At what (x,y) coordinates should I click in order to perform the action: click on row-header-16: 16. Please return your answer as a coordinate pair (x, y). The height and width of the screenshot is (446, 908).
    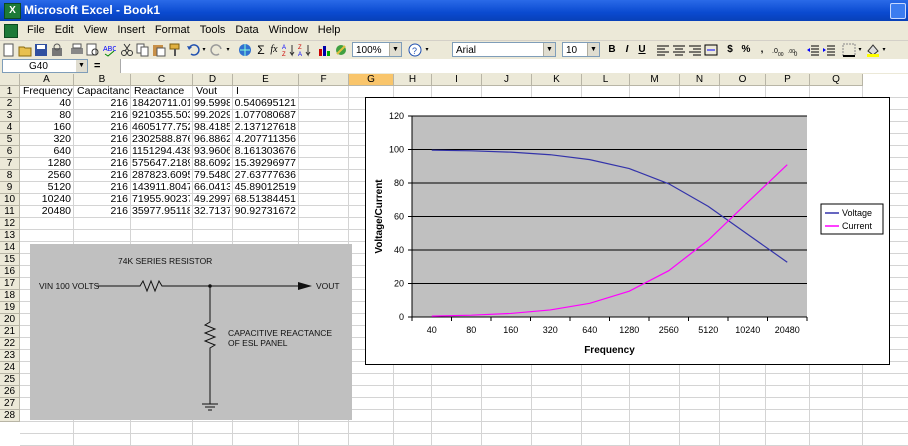
    Looking at the image, I should click on (10, 272).